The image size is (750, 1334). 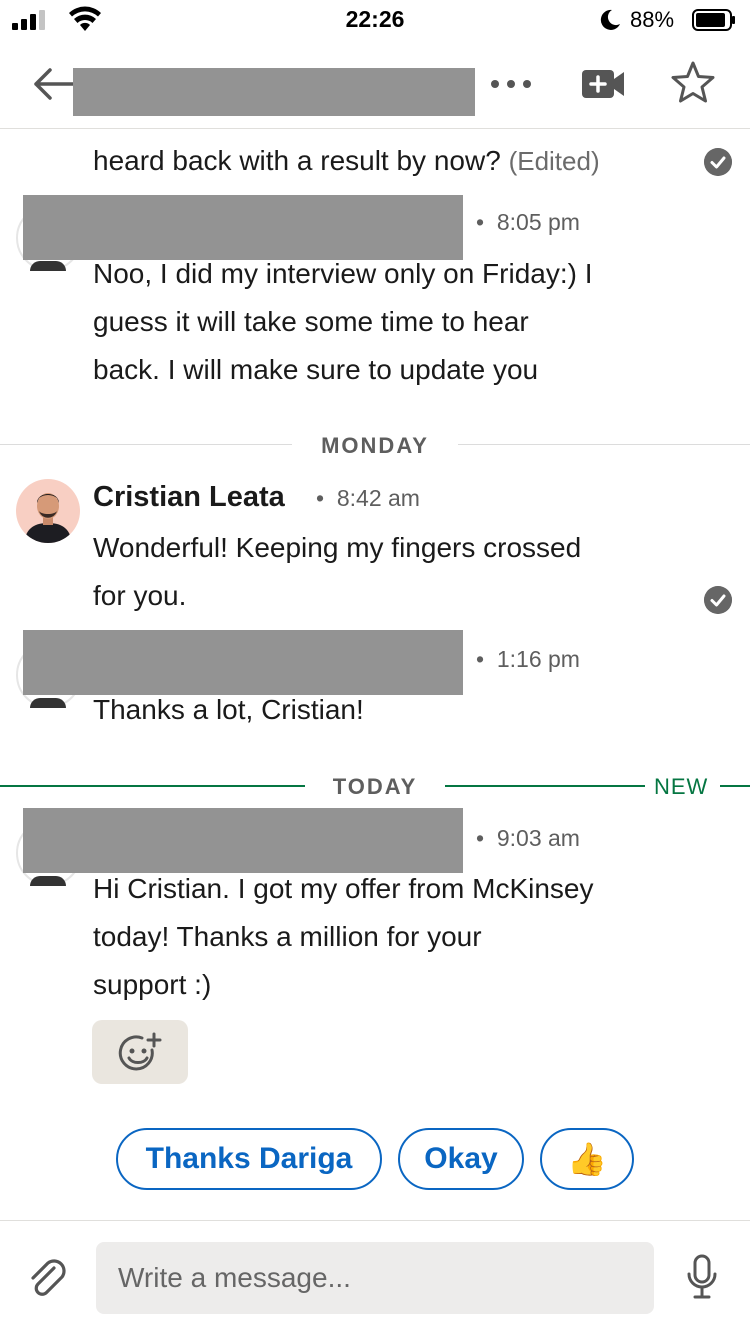 I want to click on add-reaction-button, so click(x=140, y=1052).